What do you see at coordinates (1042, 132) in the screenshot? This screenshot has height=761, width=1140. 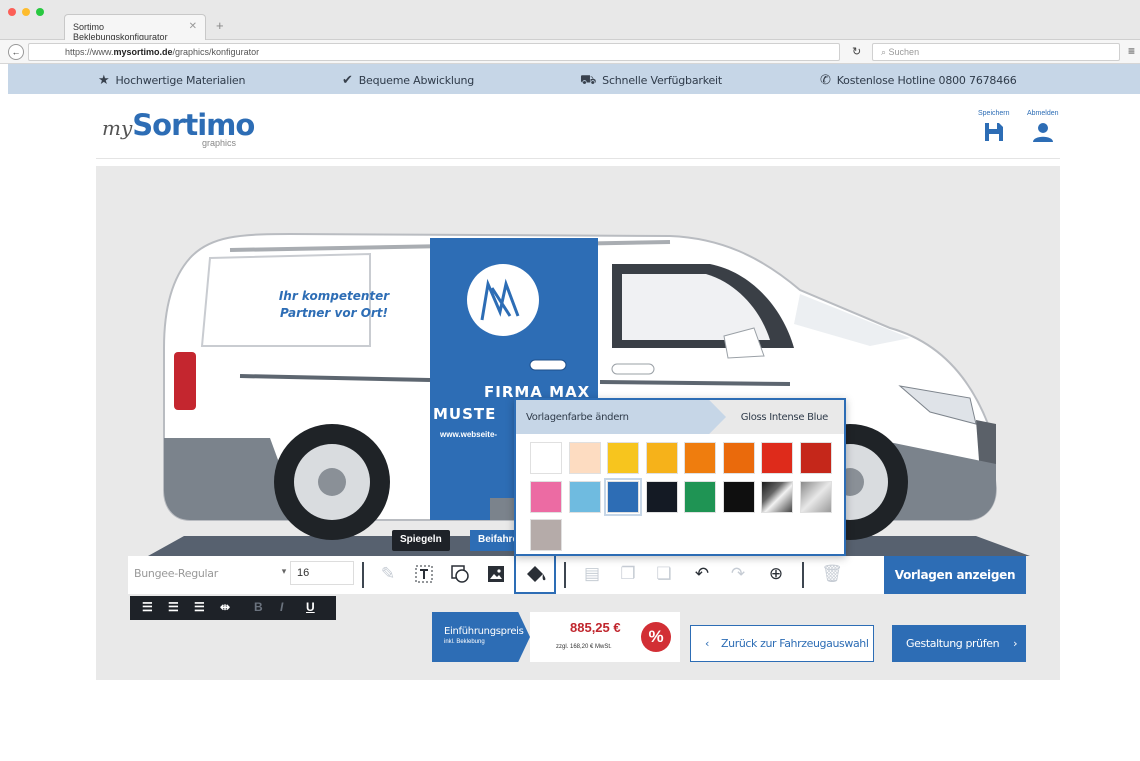 I see `user-icon` at bounding box center [1042, 132].